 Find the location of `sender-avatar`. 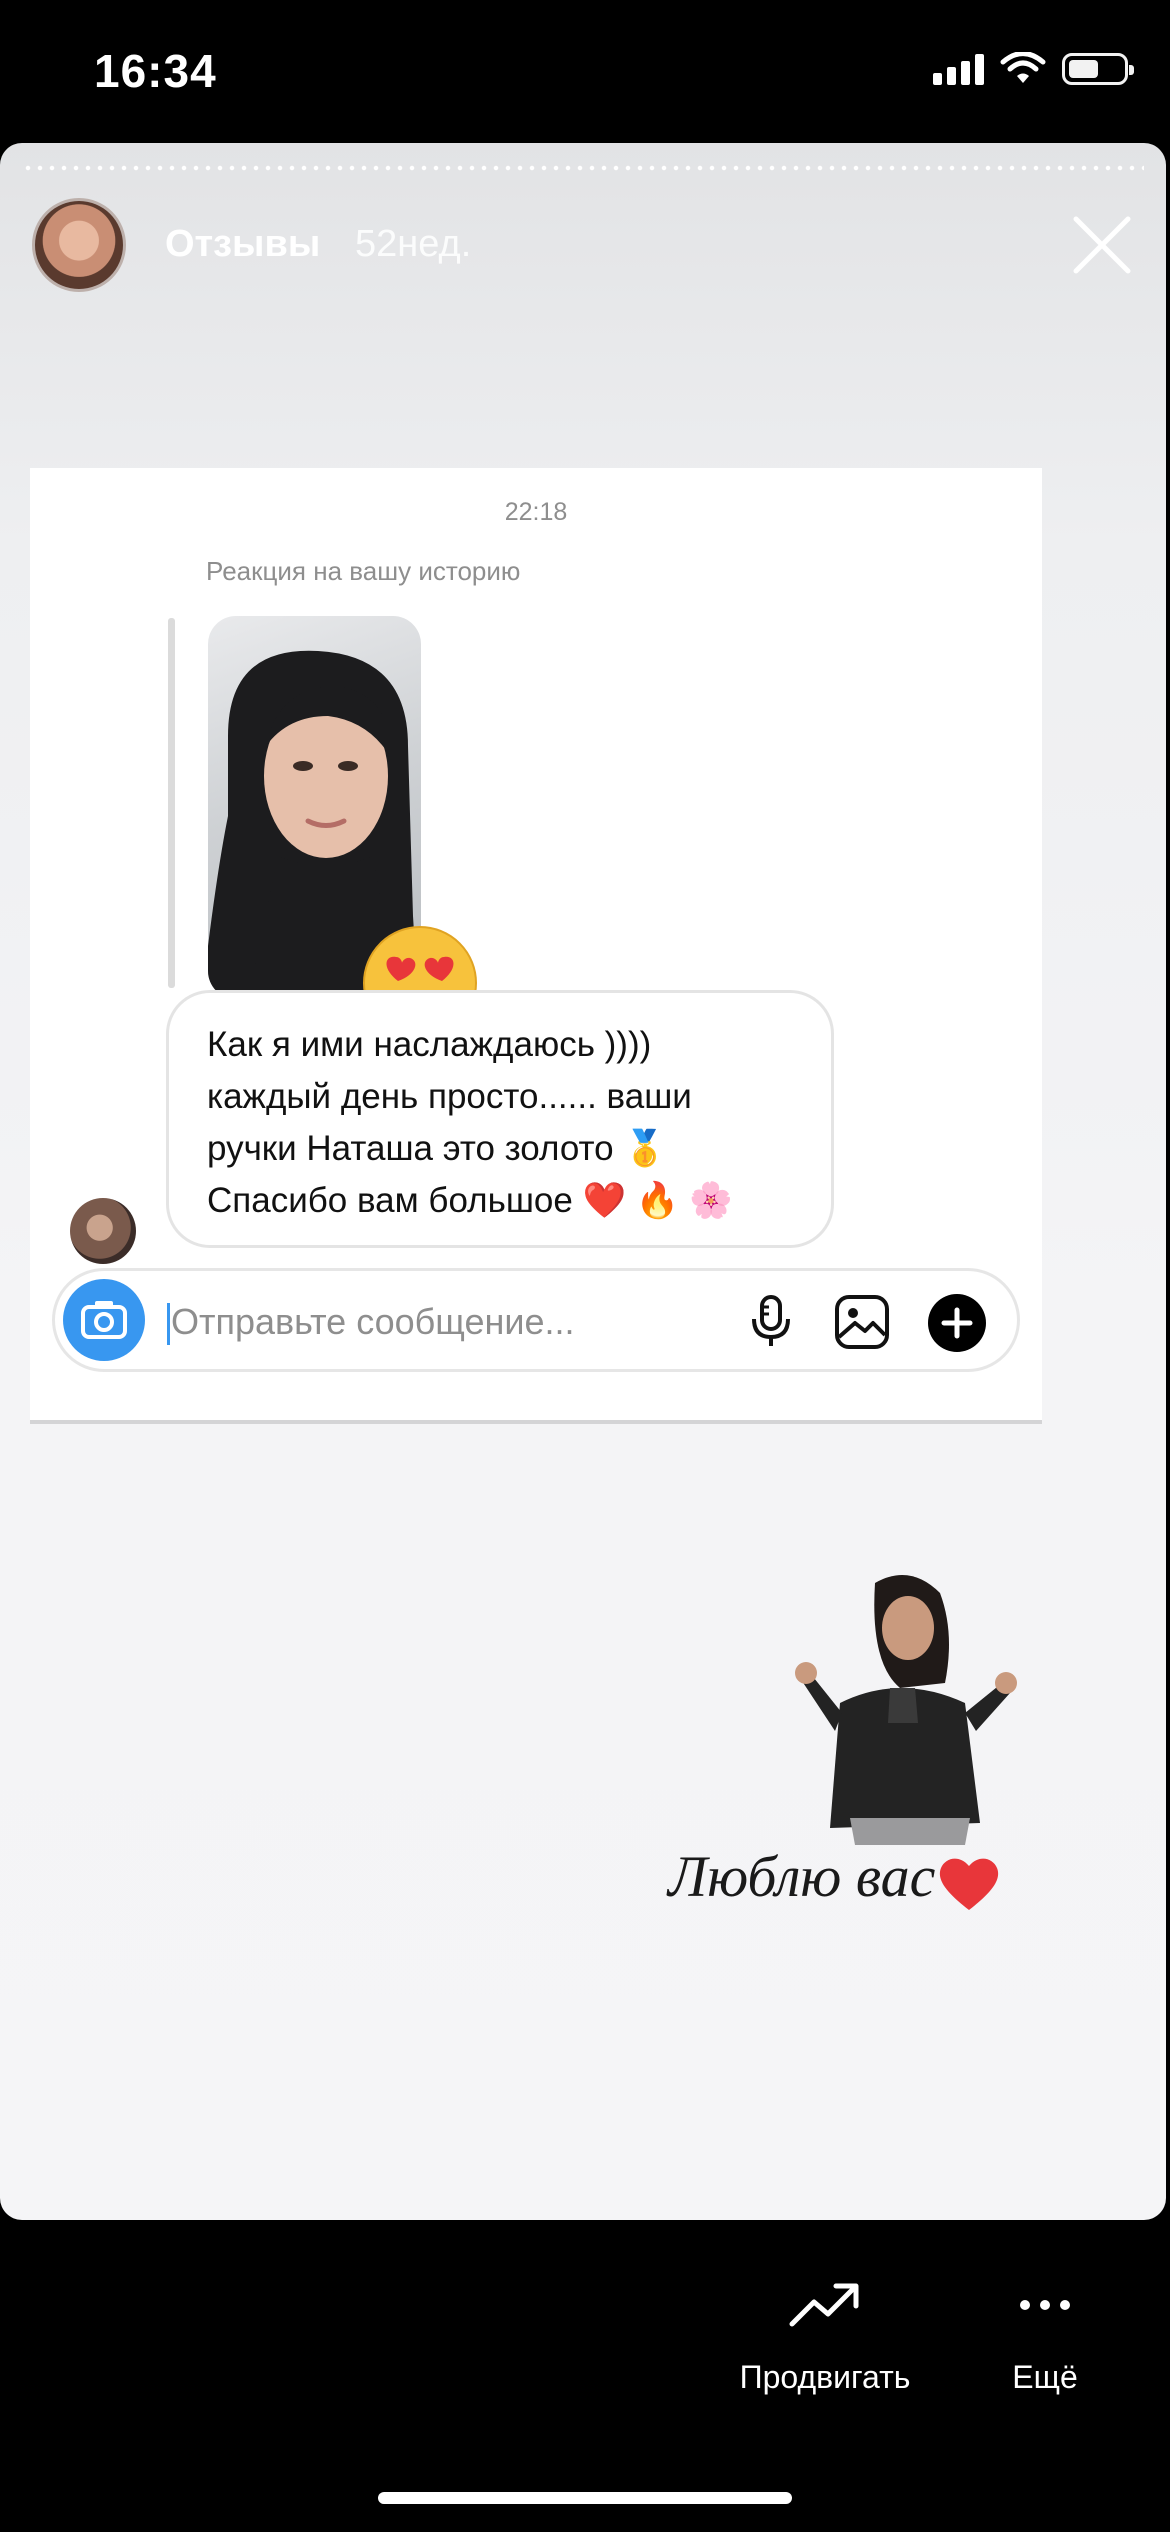

sender-avatar is located at coordinates (103, 1231).